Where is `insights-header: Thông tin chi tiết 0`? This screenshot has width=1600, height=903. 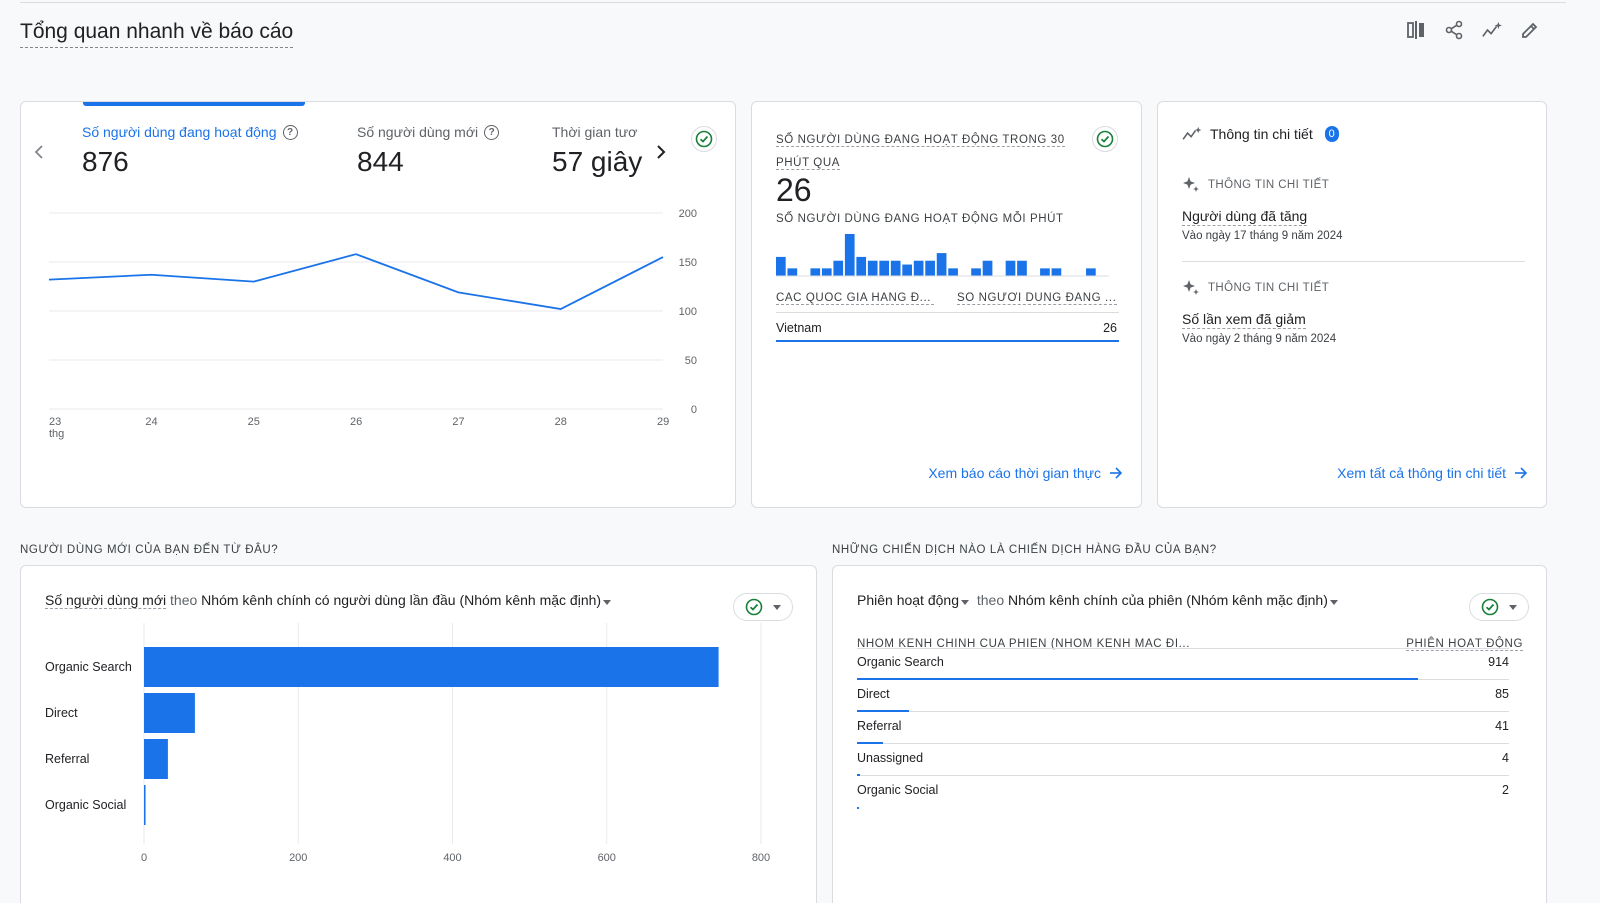
insights-header: Thông tin chi tiết 0 is located at coordinates (1260, 134).